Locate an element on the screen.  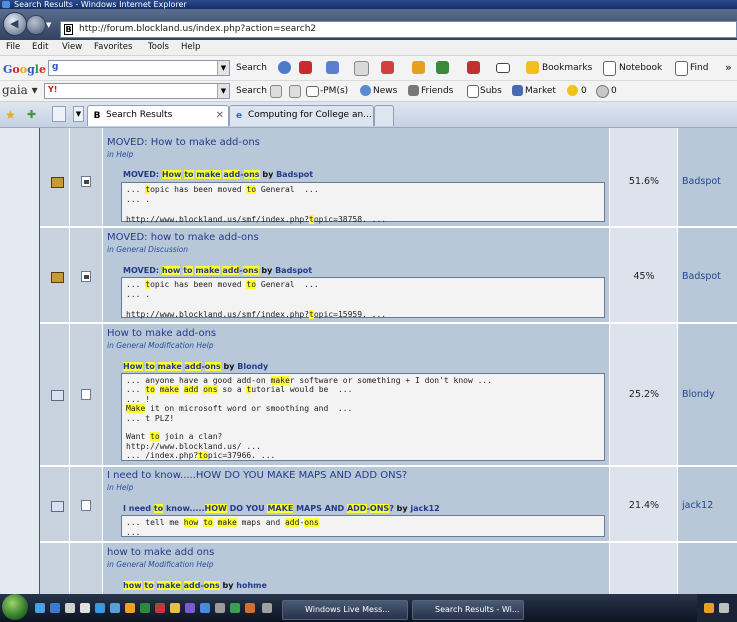
news-button: News is located at coordinates (385, 91).